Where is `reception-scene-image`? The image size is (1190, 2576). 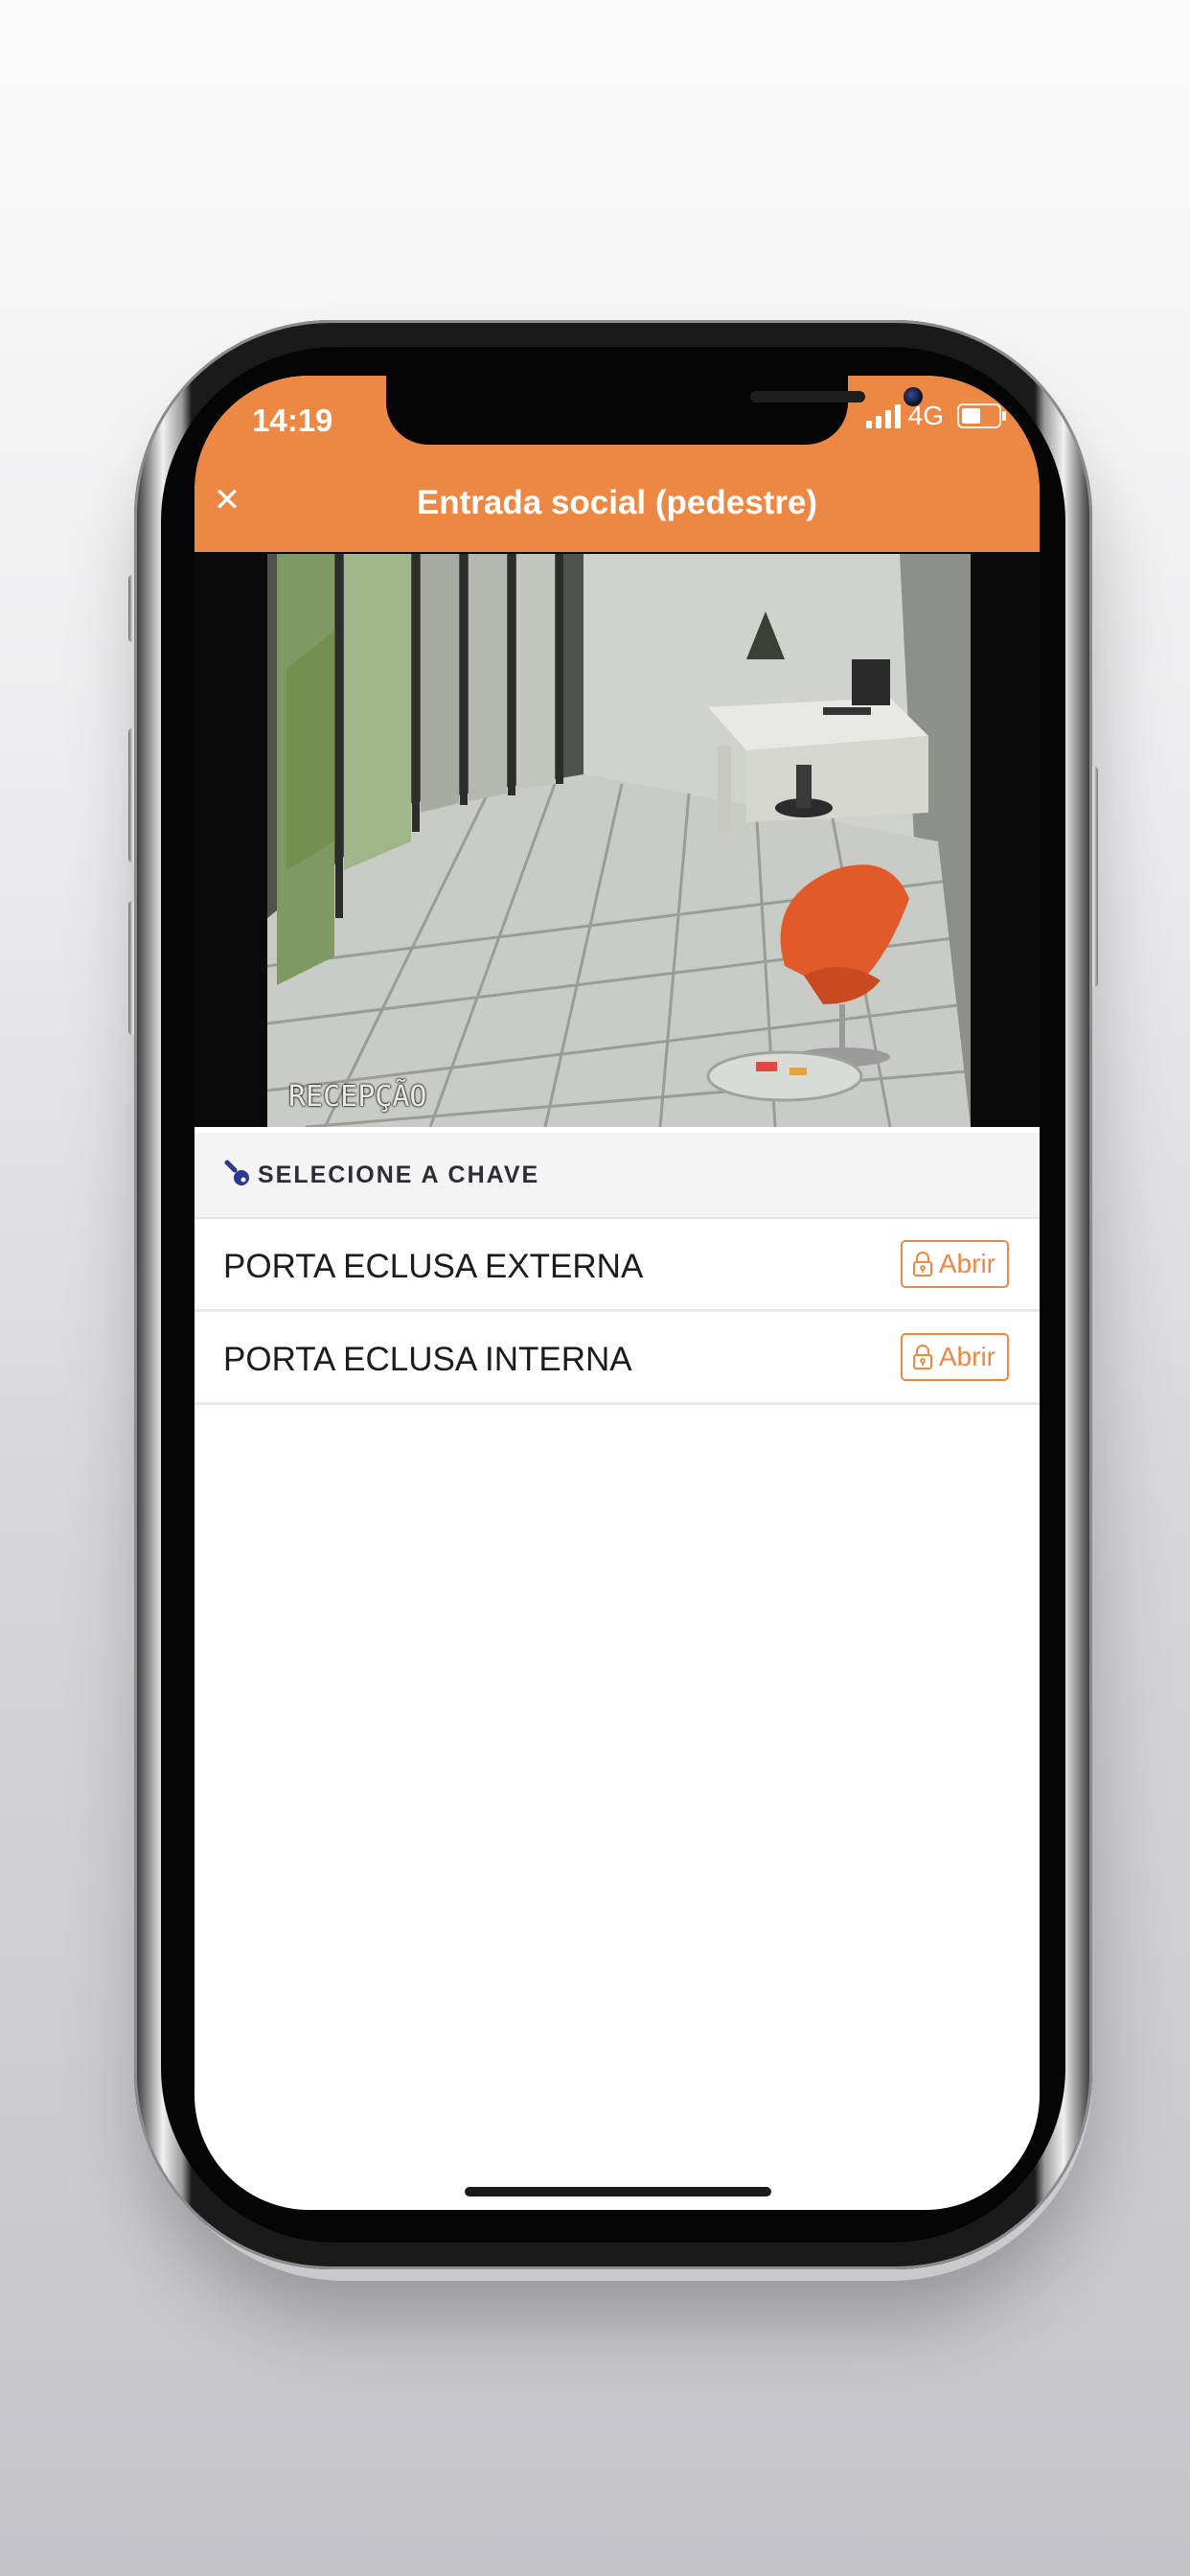 reception-scene-image is located at coordinates (619, 840).